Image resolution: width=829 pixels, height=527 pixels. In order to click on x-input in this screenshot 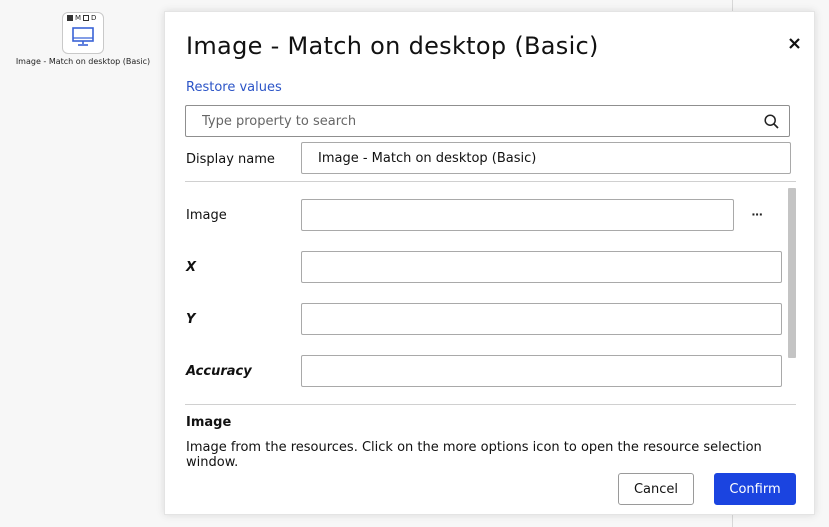, I will do `click(541, 267)`.